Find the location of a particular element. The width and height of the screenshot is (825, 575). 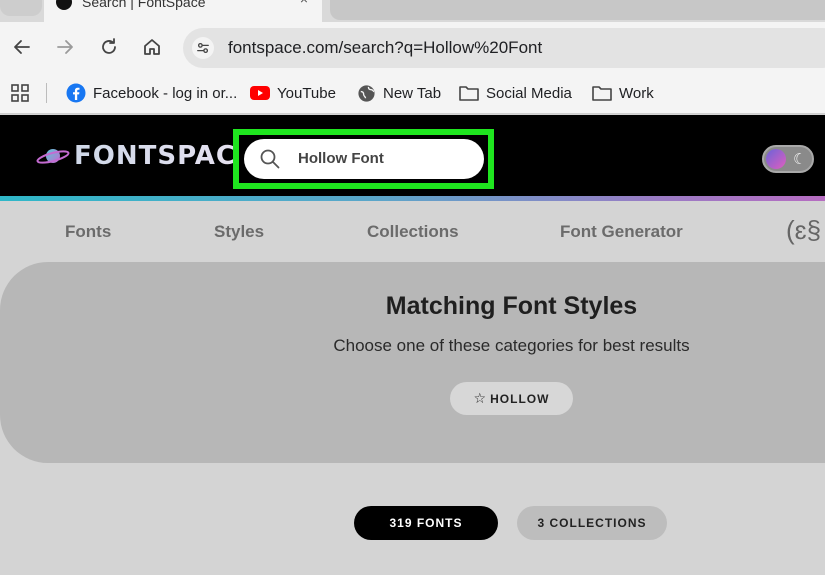

bookmark-label: Work is located at coordinates (636, 93).